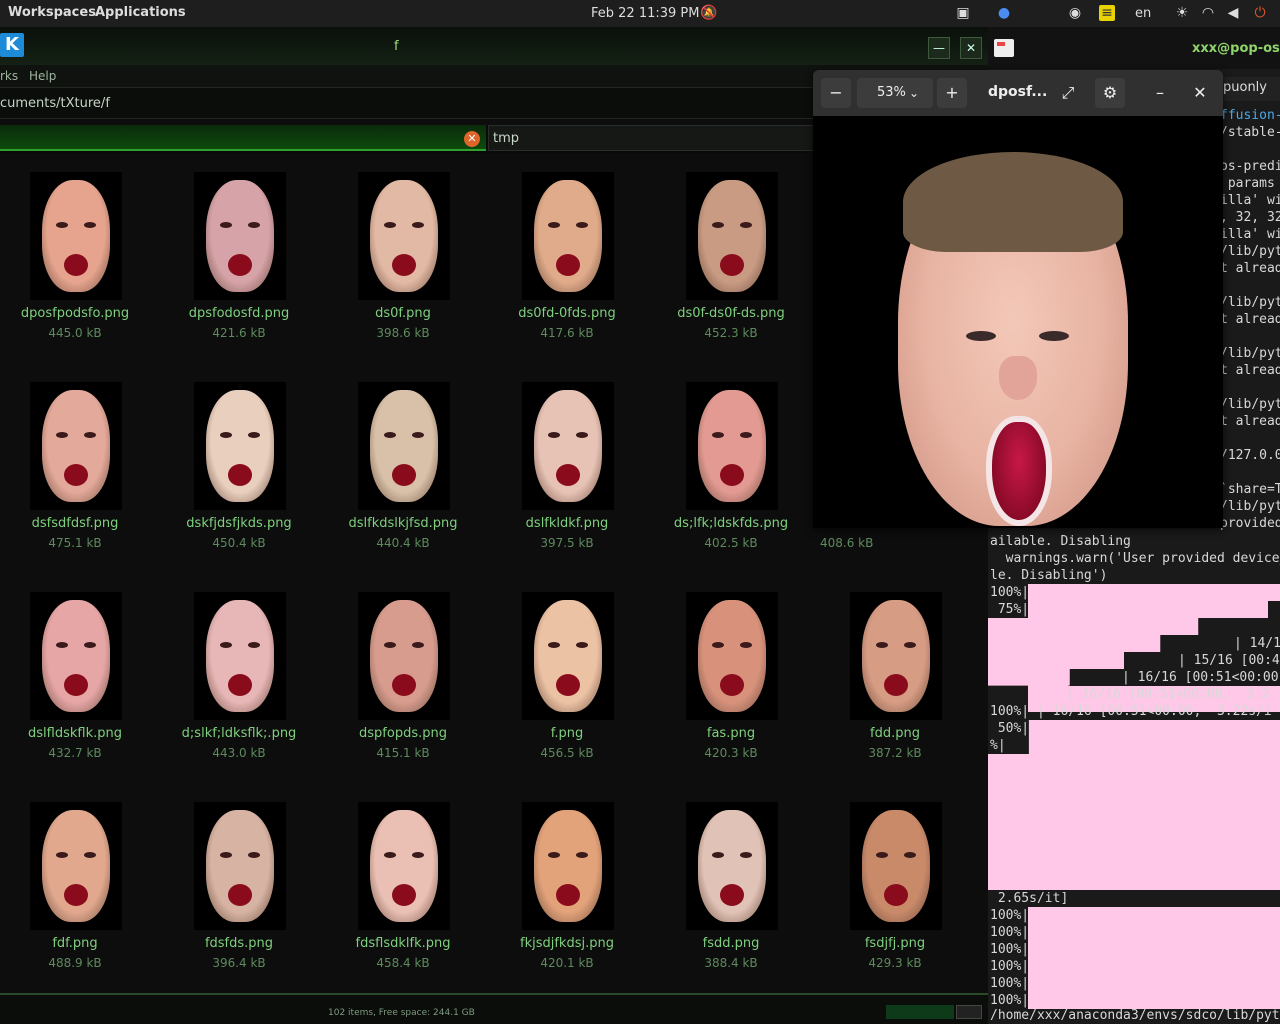 This screenshot has width=1280, height=1024. Describe the element at coordinates (963, 13) in the screenshot. I see `screenshot-icon: ▣` at that location.